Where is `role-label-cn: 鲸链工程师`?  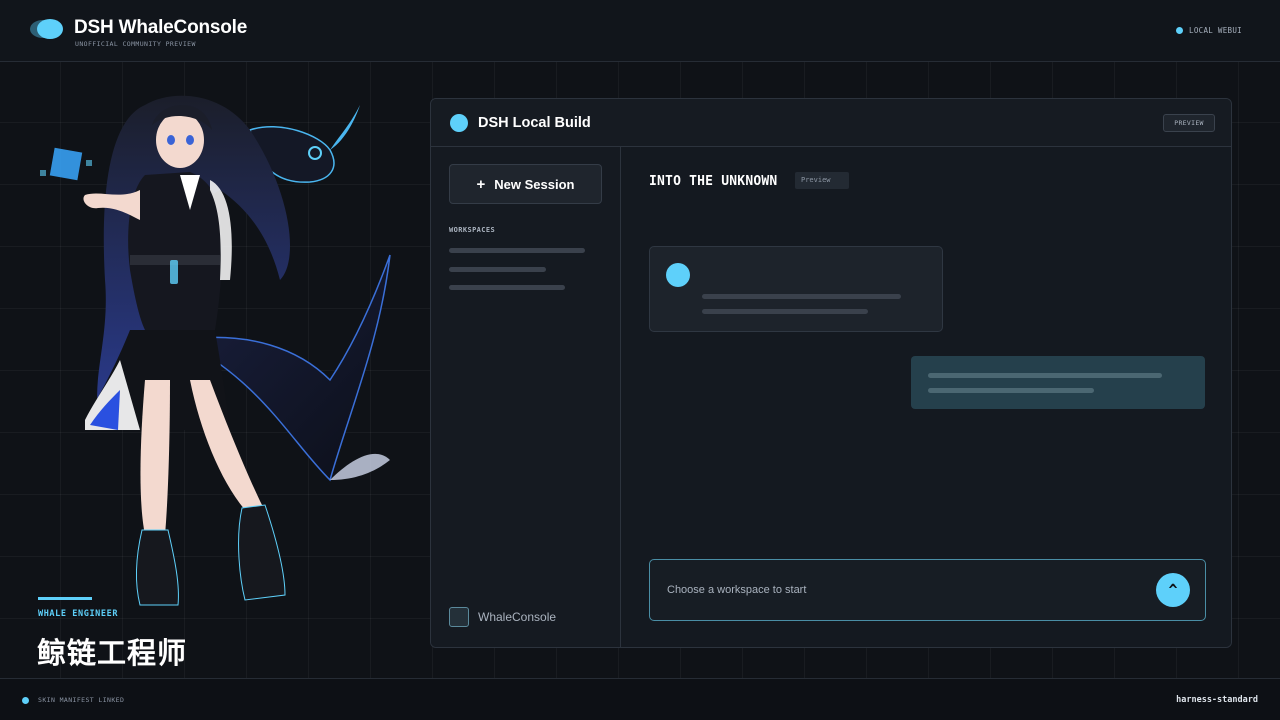
role-label-cn: 鲸链工程师 is located at coordinates (112, 654).